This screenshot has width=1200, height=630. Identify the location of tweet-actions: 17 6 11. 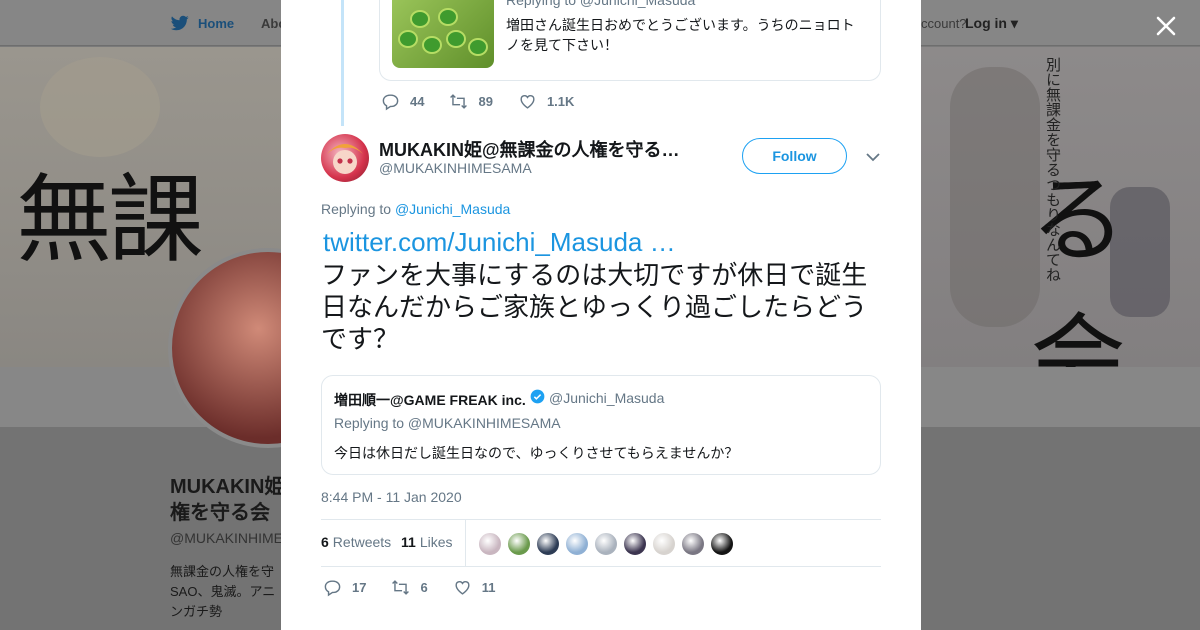
(421, 587).